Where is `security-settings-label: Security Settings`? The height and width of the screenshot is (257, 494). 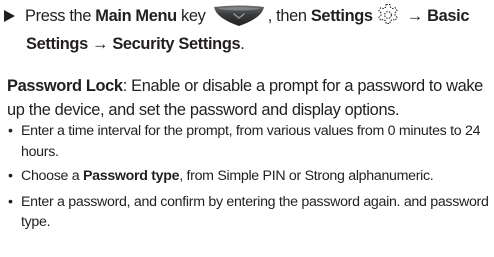 security-settings-label: Security Settings is located at coordinates (176, 44).